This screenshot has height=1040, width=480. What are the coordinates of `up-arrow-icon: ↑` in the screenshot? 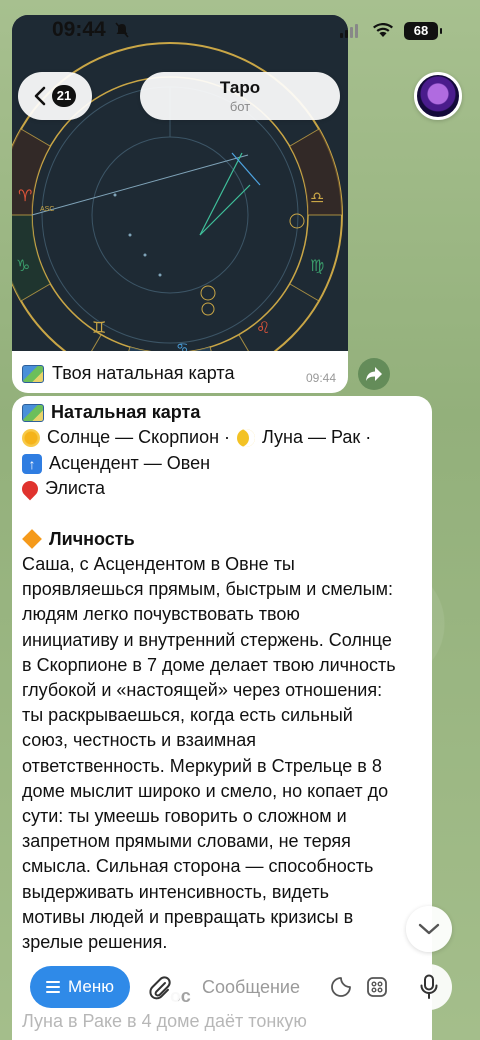 It's located at (32, 463).